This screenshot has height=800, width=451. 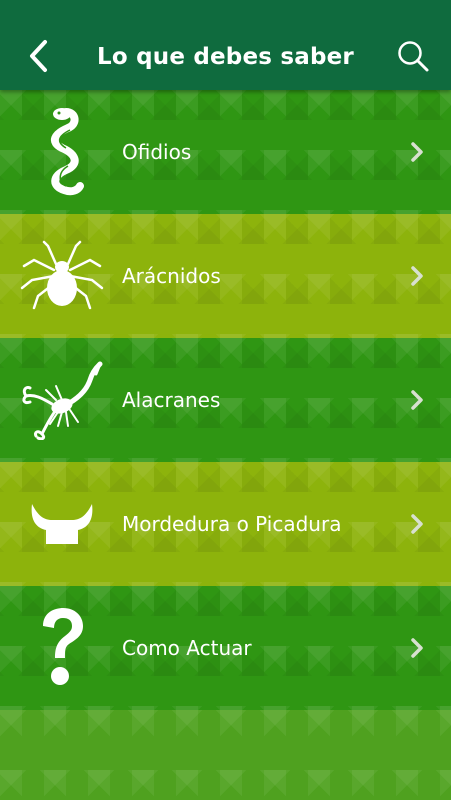 What do you see at coordinates (232, 524) in the screenshot?
I see `menu-item-label: Mordedura o Picadura` at bounding box center [232, 524].